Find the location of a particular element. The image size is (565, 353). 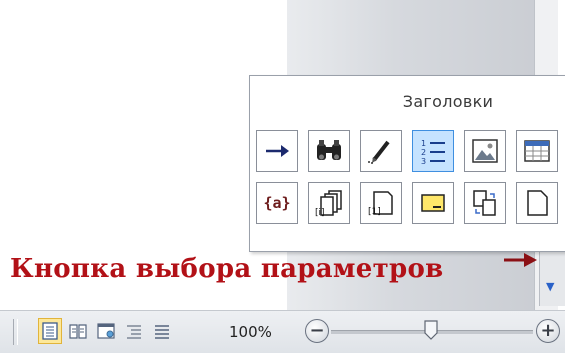

browse-by-table-button is located at coordinates (537, 151).